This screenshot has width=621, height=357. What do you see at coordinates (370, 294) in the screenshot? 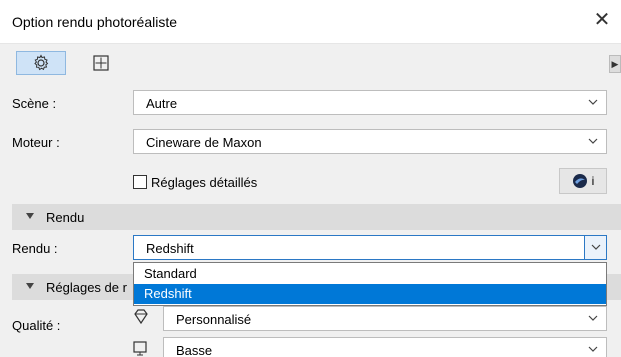
I see `dropdown-option-redshift: Redshift` at bounding box center [370, 294].